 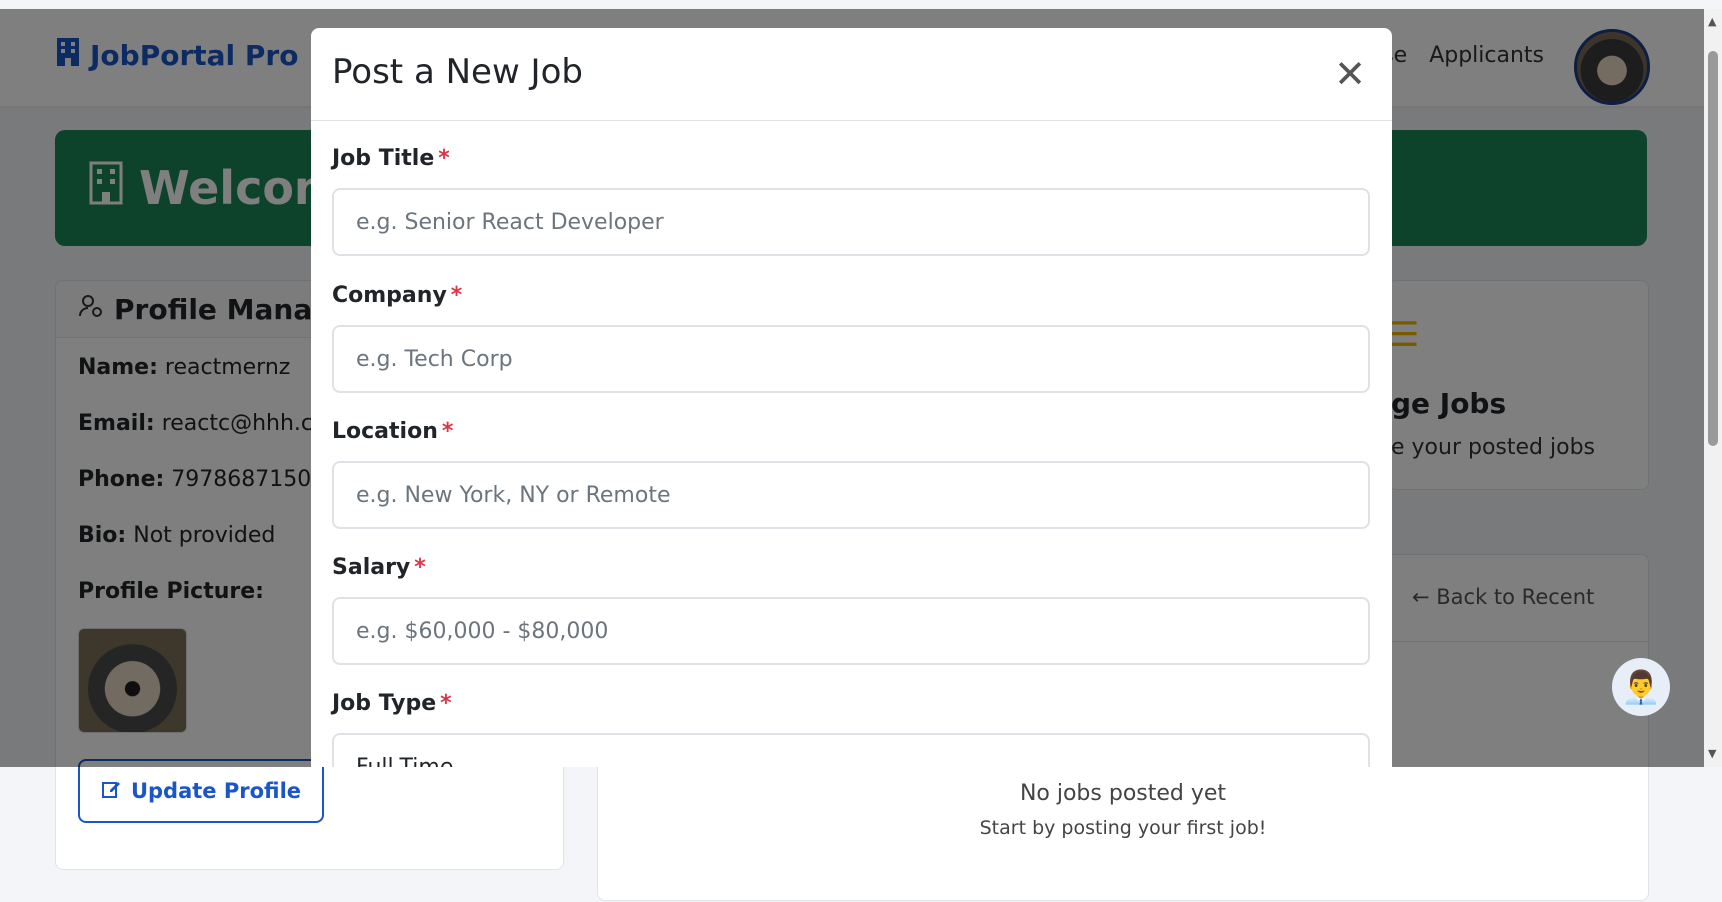 I want to click on job-type-select: Full-Time ⌄, so click(x=851, y=750).